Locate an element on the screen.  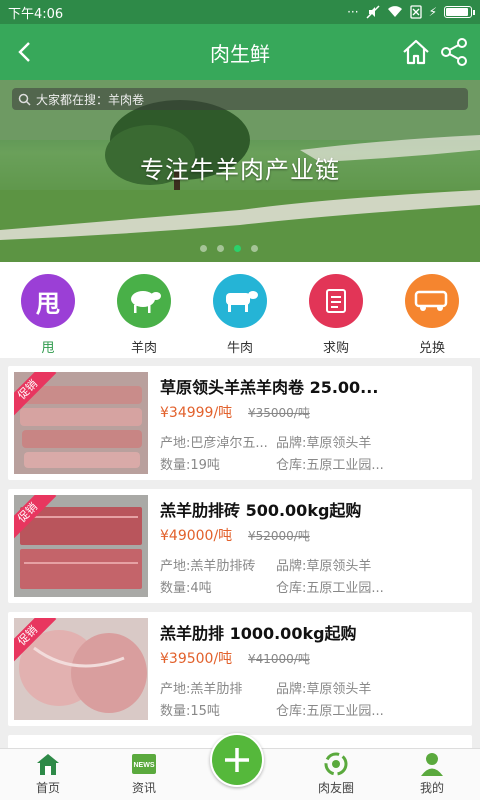
product-name: 羔羊肋排砖 500.00kg起购 is located at coordinates (261, 510).